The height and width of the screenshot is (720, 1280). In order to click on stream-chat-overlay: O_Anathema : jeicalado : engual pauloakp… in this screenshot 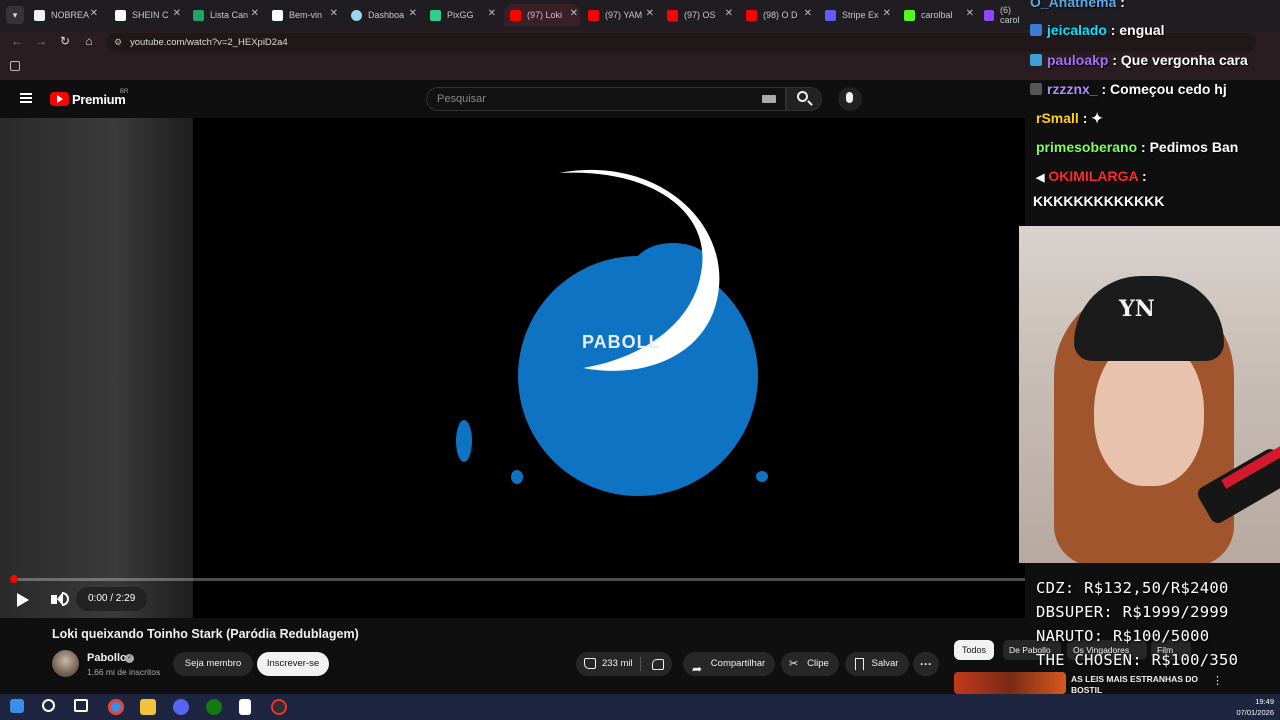, I will do `click(1155, 110)`.